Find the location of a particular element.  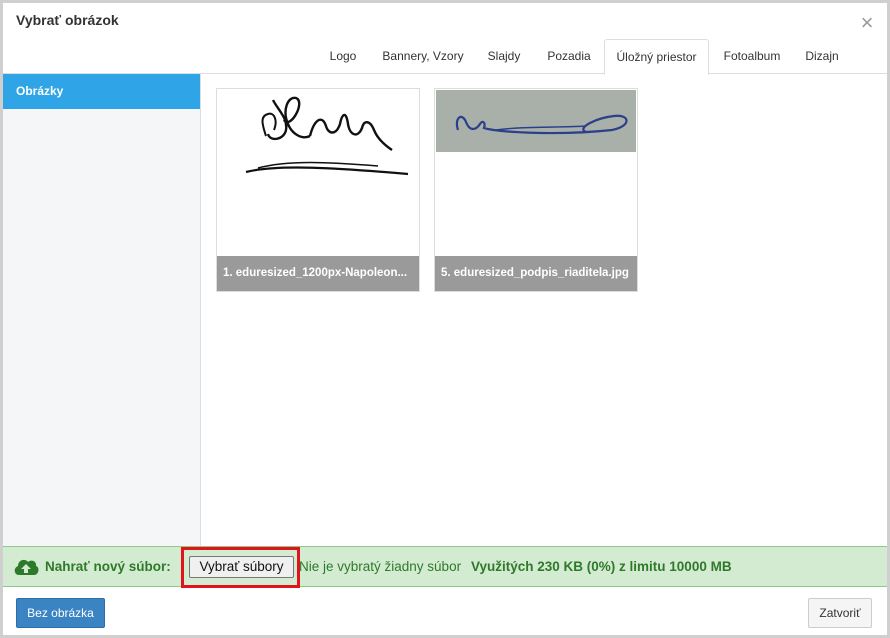

file-status-text: Nie je vybratý žiadny súbor is located at coordinates (380, 566).